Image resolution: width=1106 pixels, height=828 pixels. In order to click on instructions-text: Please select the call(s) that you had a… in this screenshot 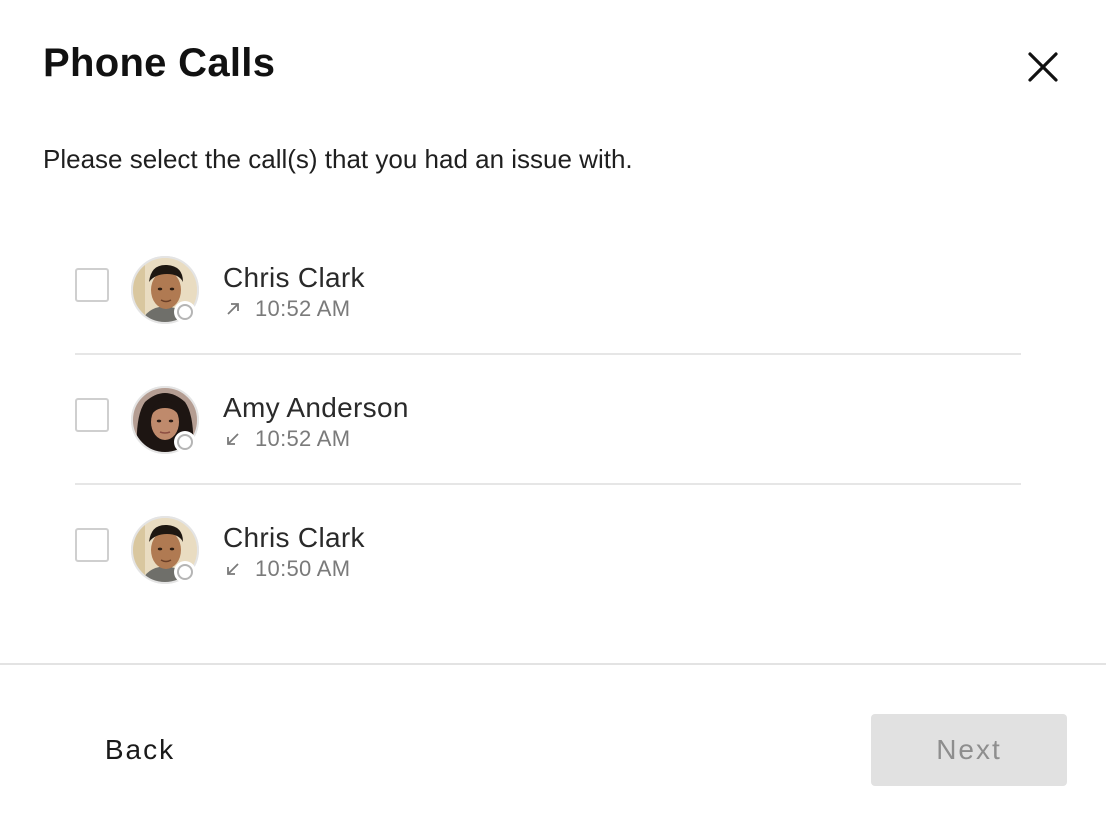, I will do `click(338, 159)`.